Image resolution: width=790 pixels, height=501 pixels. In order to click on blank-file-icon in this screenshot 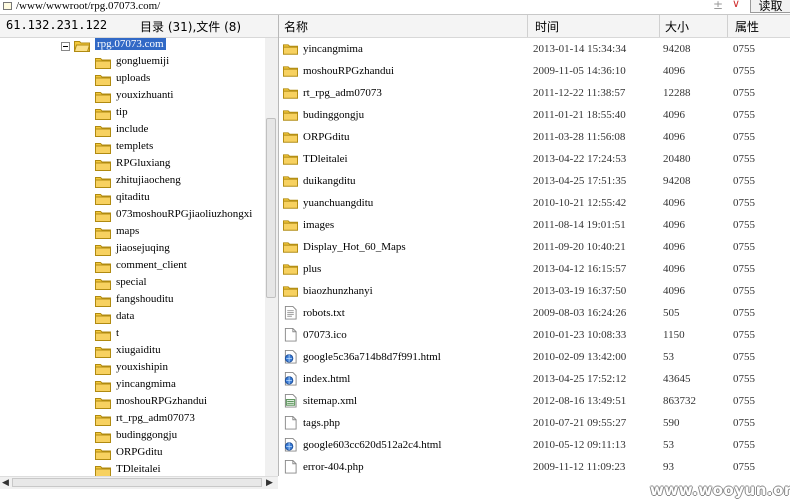, I will do `click(290, 423)`.